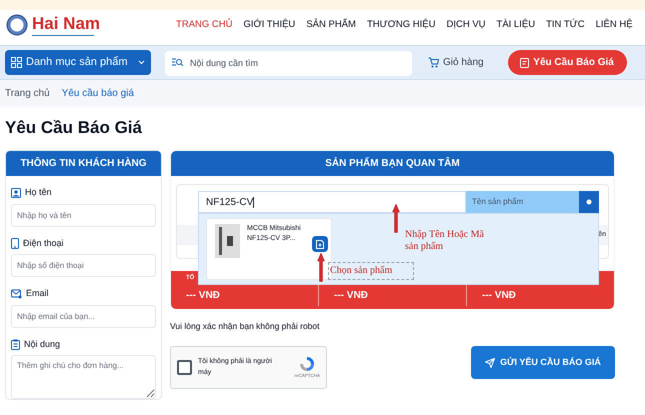 The width and height of the screenshot is (645, 415). I want to click on nav-link: DỊCH VỤ, so click(466, 25).